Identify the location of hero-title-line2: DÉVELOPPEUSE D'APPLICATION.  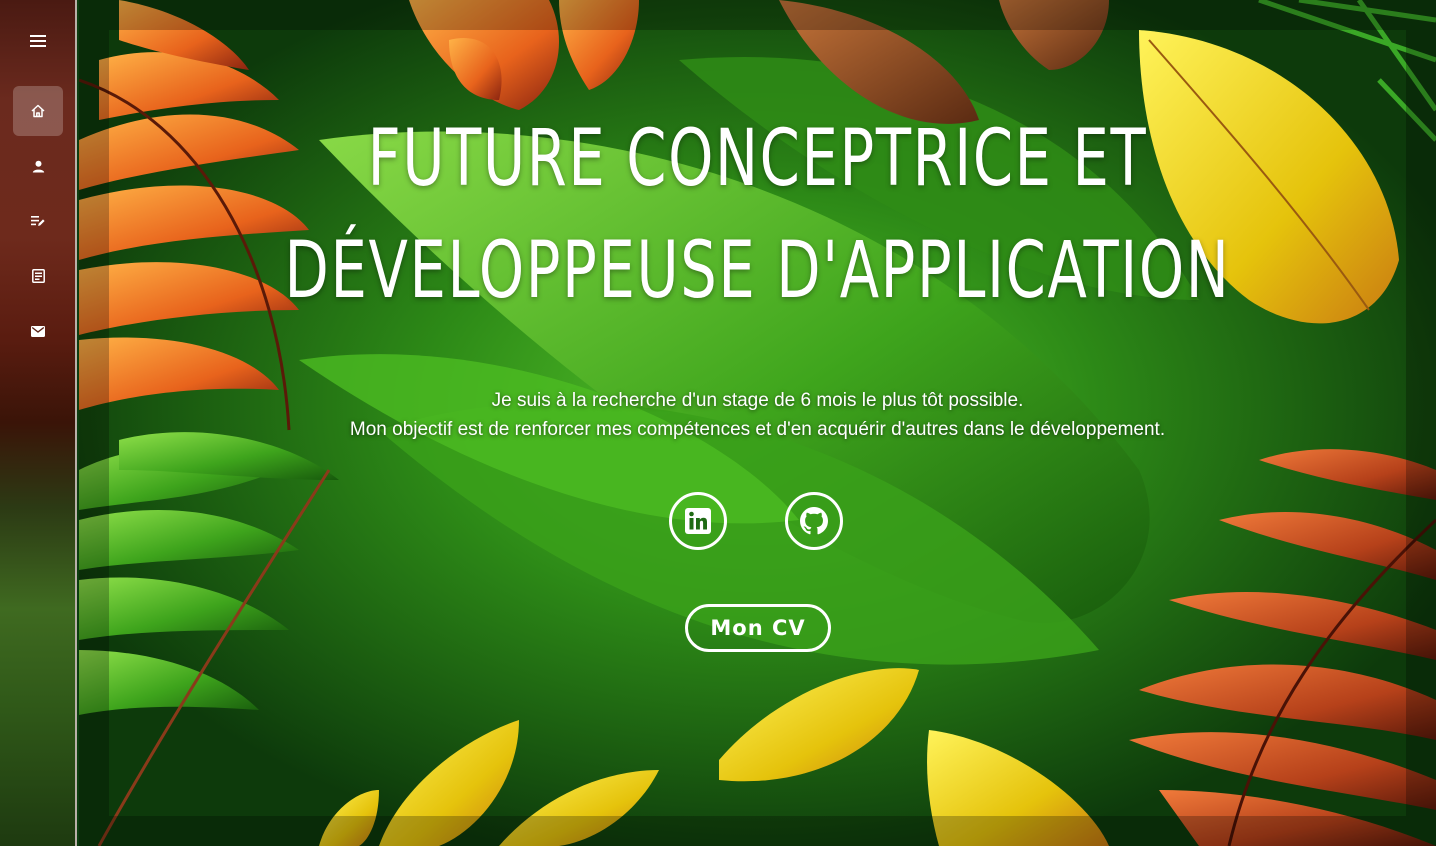
(757, 271).